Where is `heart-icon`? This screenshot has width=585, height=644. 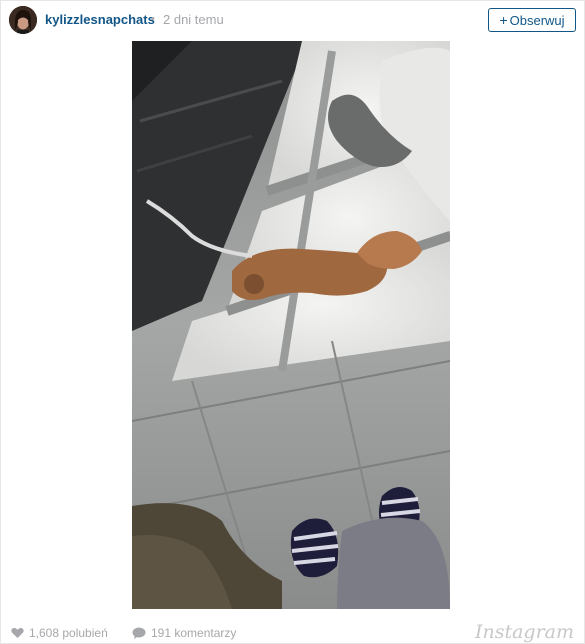
heart-icon is located at coordinates (17, 632).